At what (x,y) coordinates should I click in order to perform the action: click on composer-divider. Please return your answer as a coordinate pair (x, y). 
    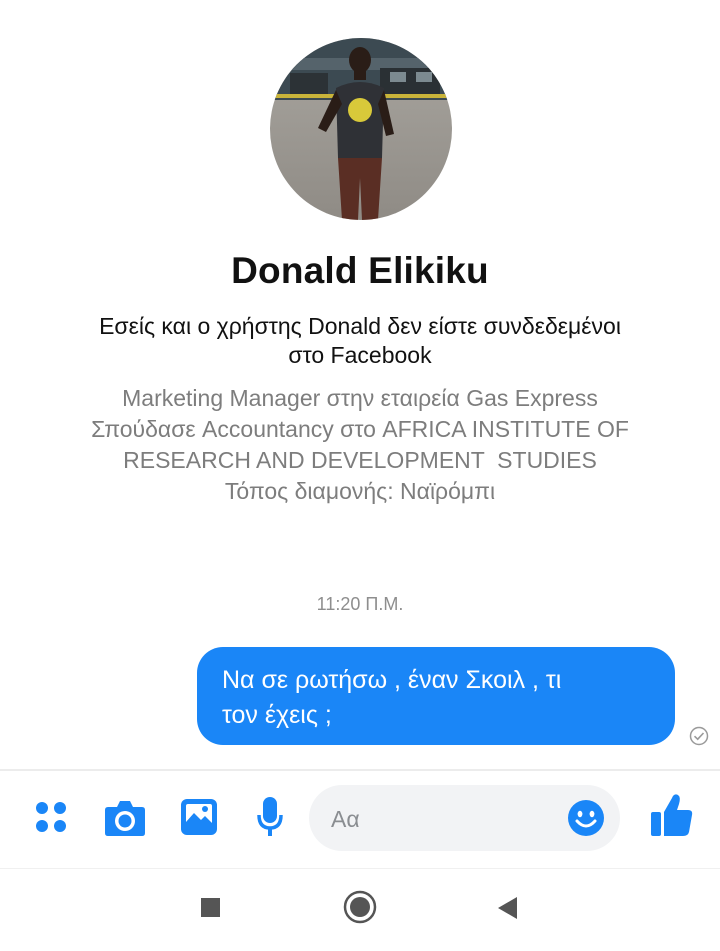
    Looking at the image, I should click on (360, 770).